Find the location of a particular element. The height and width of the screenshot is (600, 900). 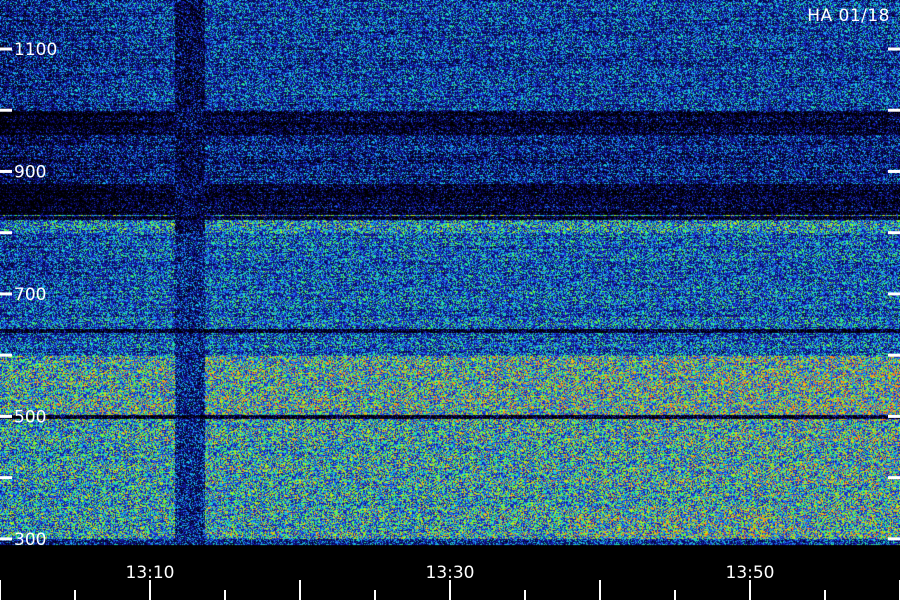

x-tick-label: 13:50 is located at coordinates (750, 573).